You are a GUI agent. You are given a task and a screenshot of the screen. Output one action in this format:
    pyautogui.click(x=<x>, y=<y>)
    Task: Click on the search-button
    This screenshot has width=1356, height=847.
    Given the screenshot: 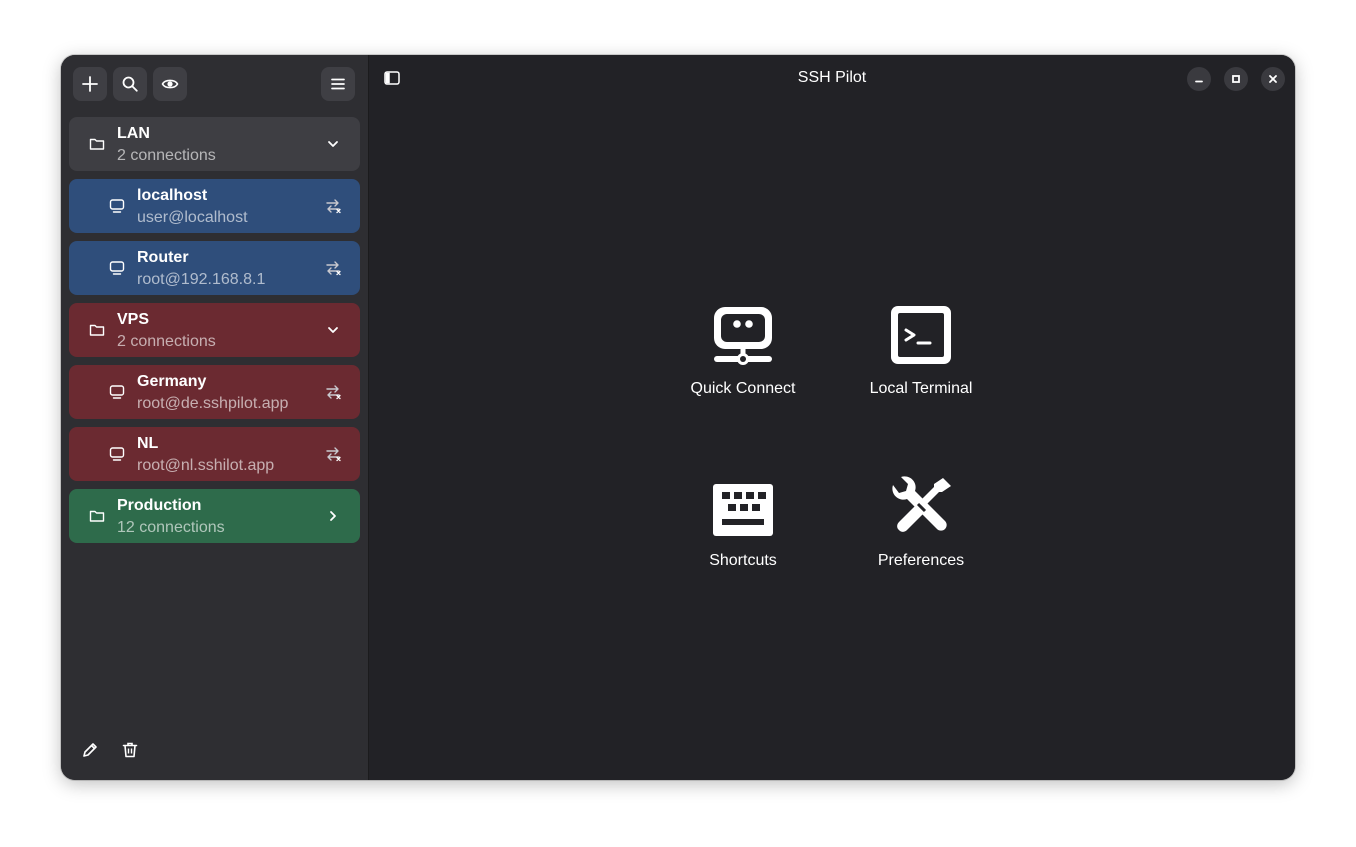 What is the action you would take?
    pyautogui.click(x=130, y=84)
    